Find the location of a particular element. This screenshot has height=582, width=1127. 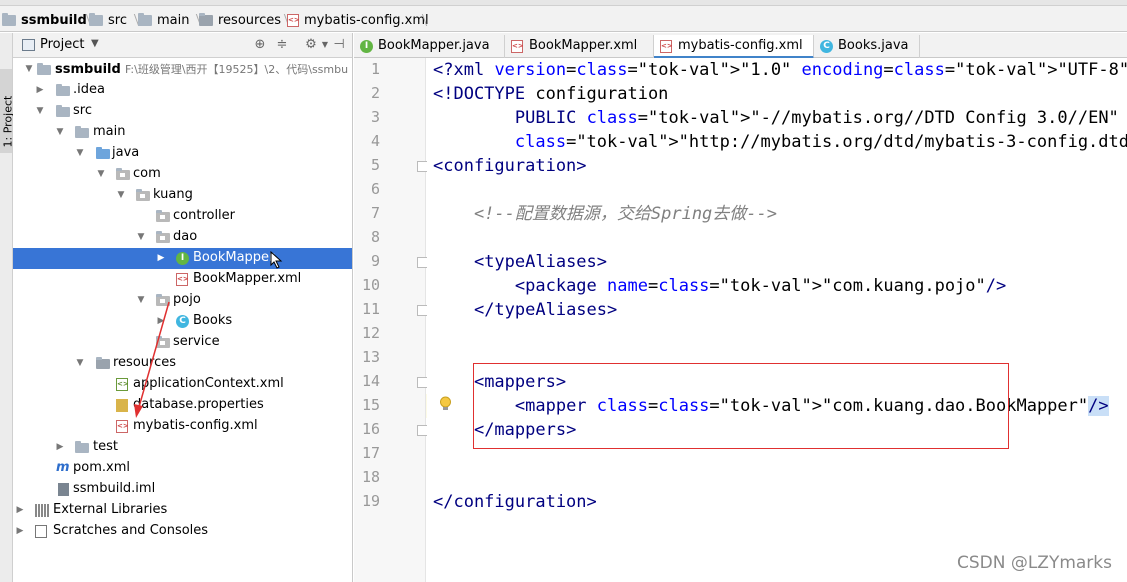

tree-label: service is located at coordinates (196, 341).